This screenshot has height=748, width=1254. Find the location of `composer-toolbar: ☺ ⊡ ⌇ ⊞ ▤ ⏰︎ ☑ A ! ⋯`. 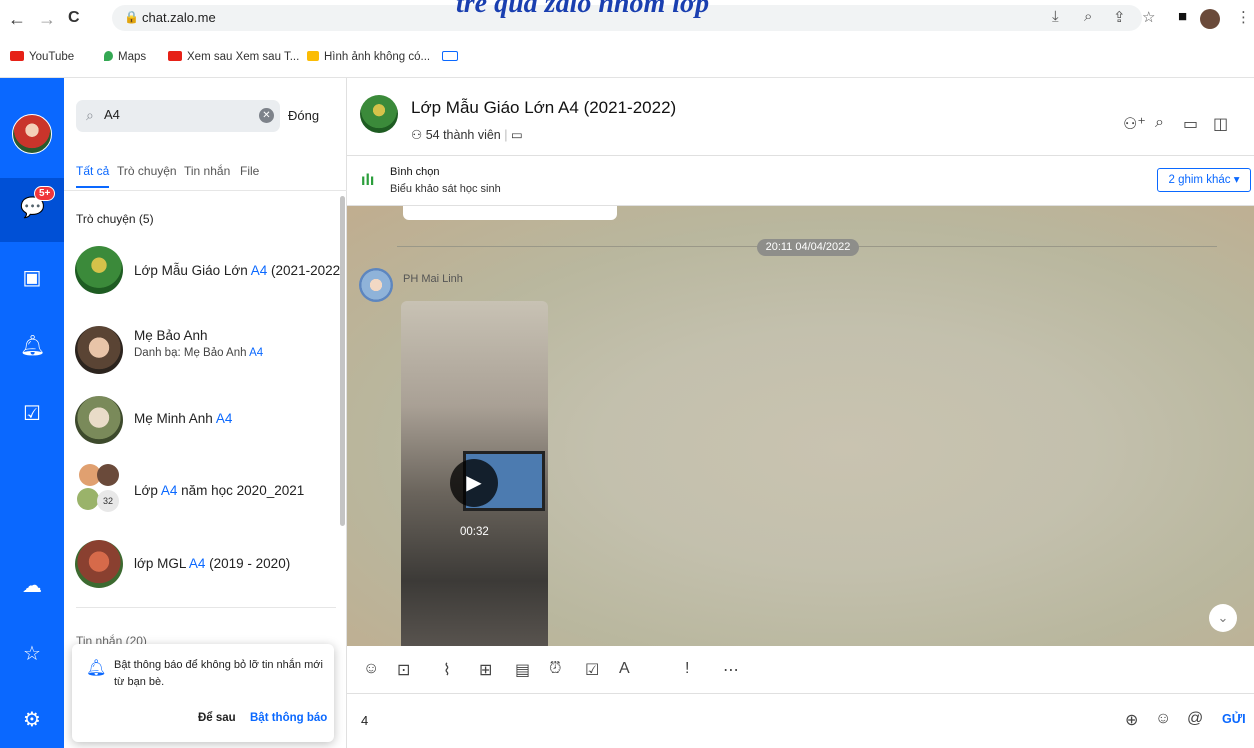

composer-toolbar: ☺ ⊡ ⌇ ⊞ ▤ ⏰︎ ☑ A ! ⋯ is located at coordinates (800, 670).